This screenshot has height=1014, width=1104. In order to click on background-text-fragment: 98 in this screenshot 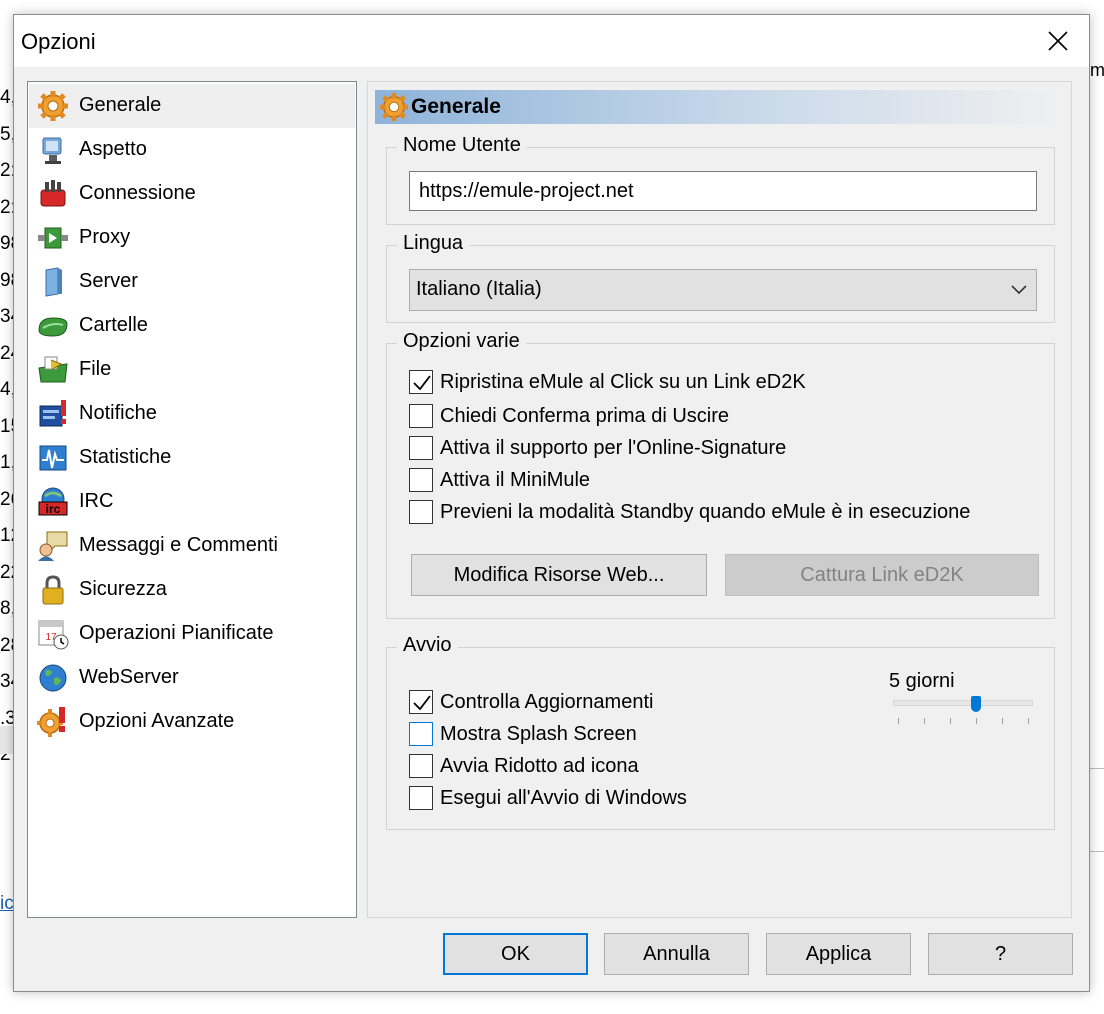, I will do `click(7, 243)`.